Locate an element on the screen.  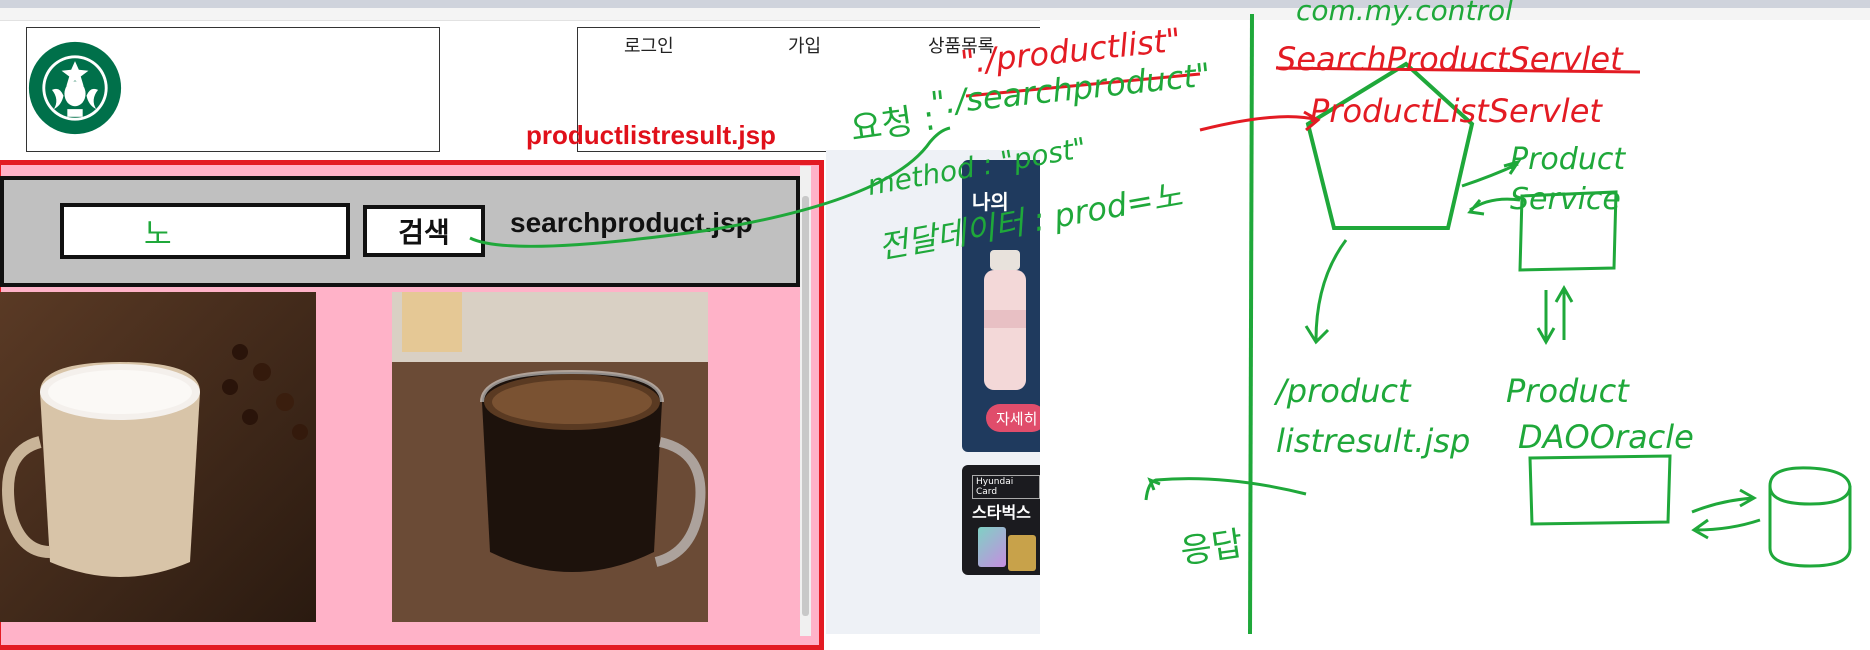
annotation-servlet-old: SearchProductServlet is located at coordinates (1449, 59).